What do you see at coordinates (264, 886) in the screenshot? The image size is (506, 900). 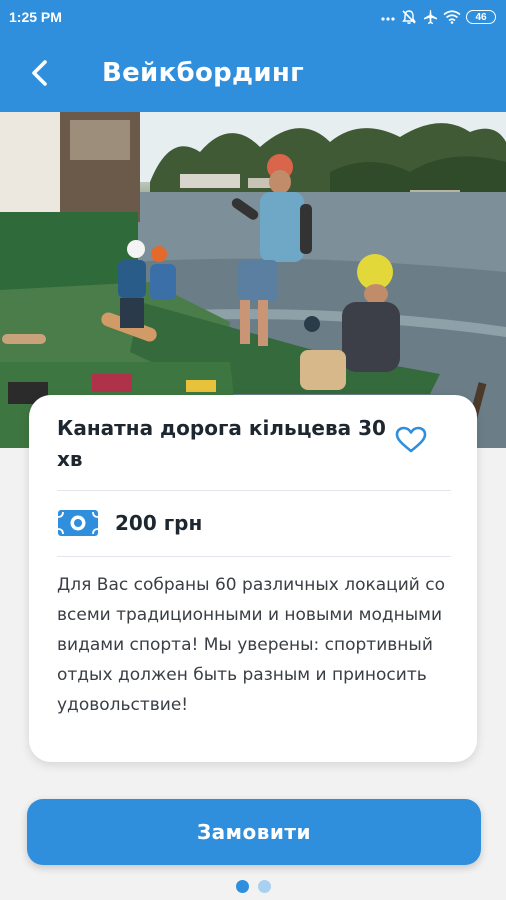 I see `page-dot` at bounding box center [264, 886].